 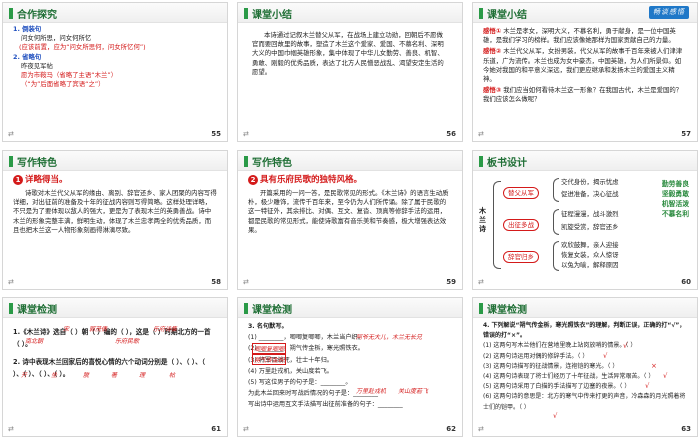 What do you see at coordinates (521, 257) in the screenshot?
I see `board-pill: 辞官归乡` at bounding box center [521, 257].